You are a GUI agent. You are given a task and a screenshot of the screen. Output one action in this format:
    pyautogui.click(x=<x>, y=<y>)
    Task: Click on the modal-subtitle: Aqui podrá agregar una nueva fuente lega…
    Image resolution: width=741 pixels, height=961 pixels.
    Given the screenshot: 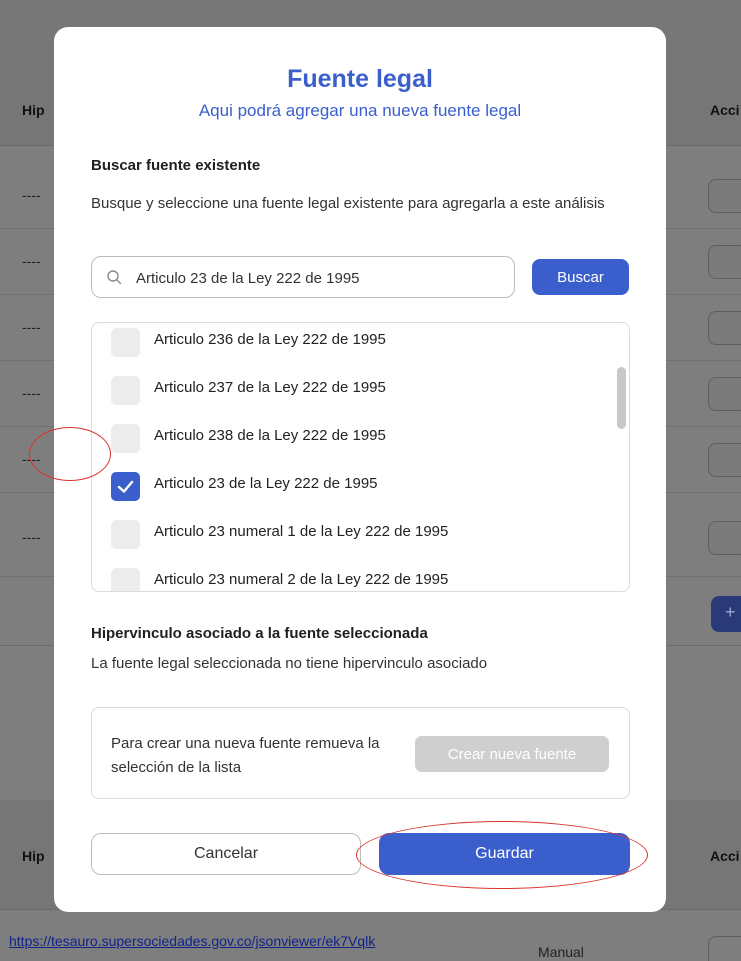 What is the action you would take?
    pyautogui.click(x=360, y=110)
    